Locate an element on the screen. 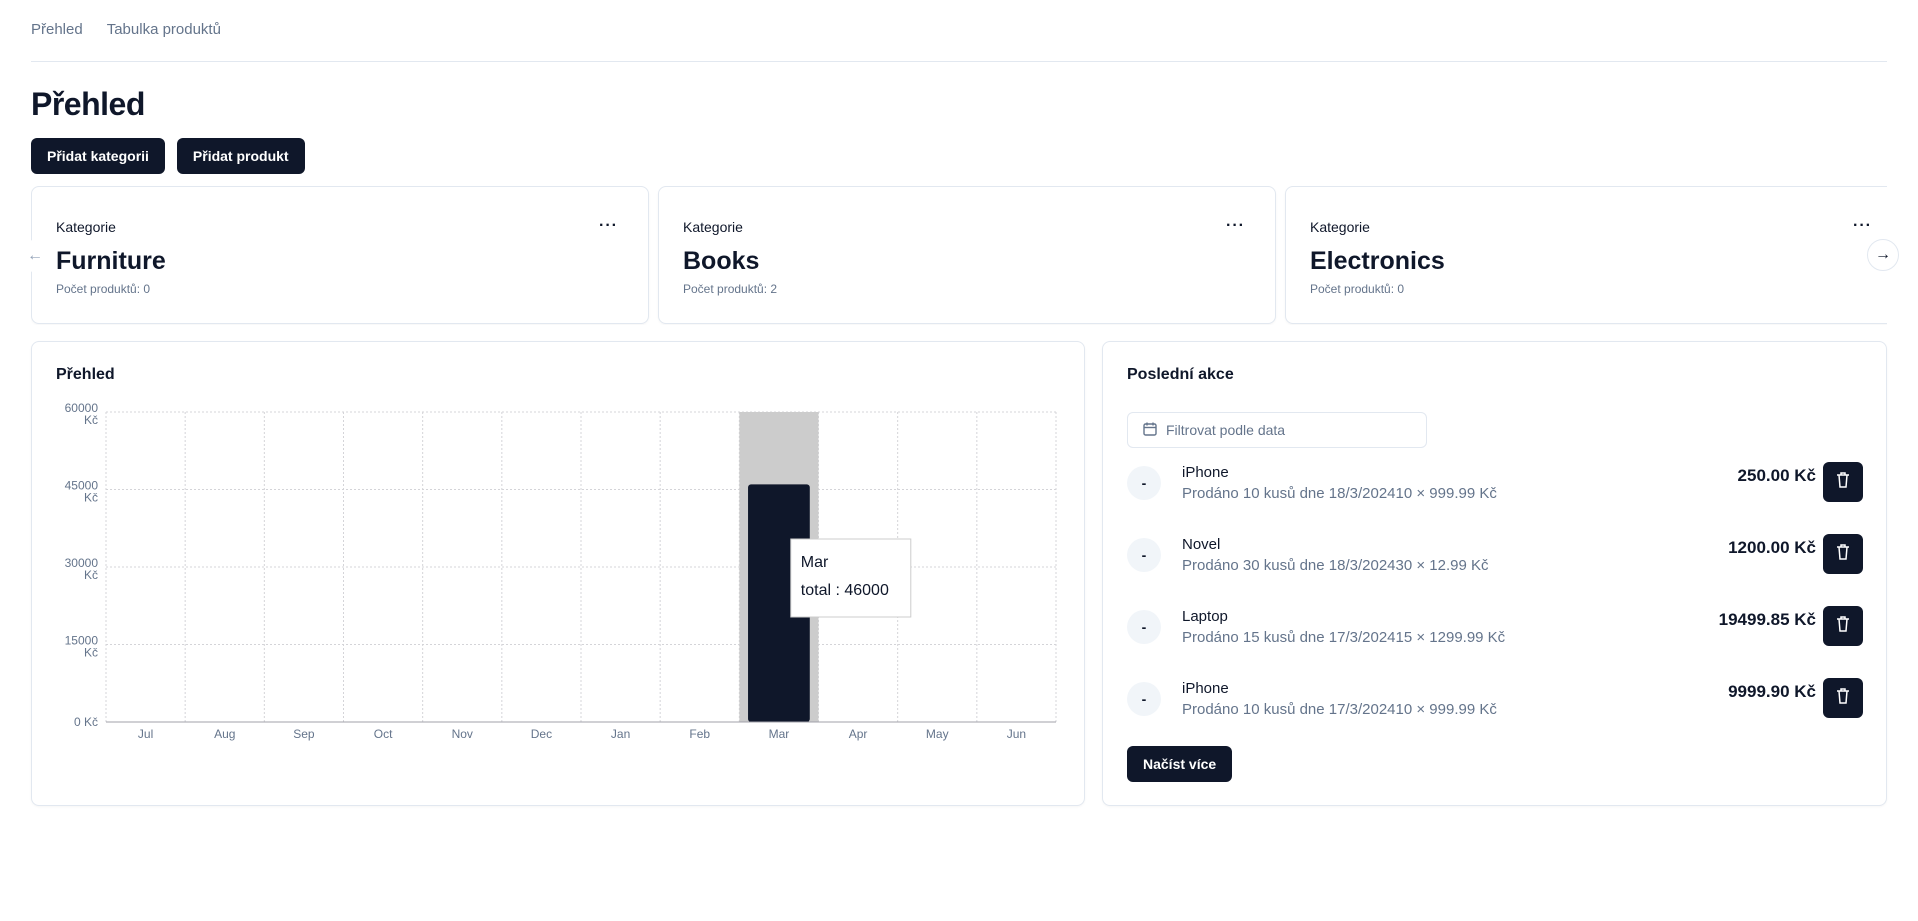  sale-amount: 9999.90 Kč is located at coordinates (1772, 691).